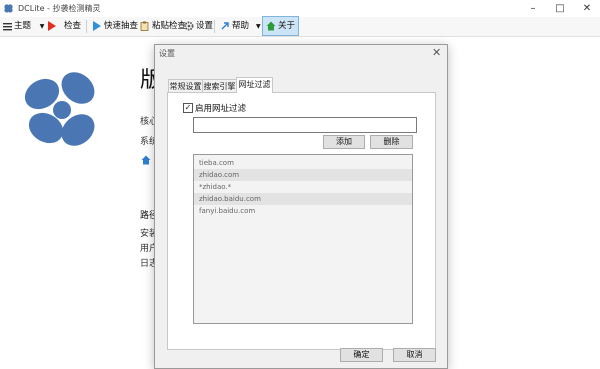  I want to click on check-label: 检查, so click(73, 26).